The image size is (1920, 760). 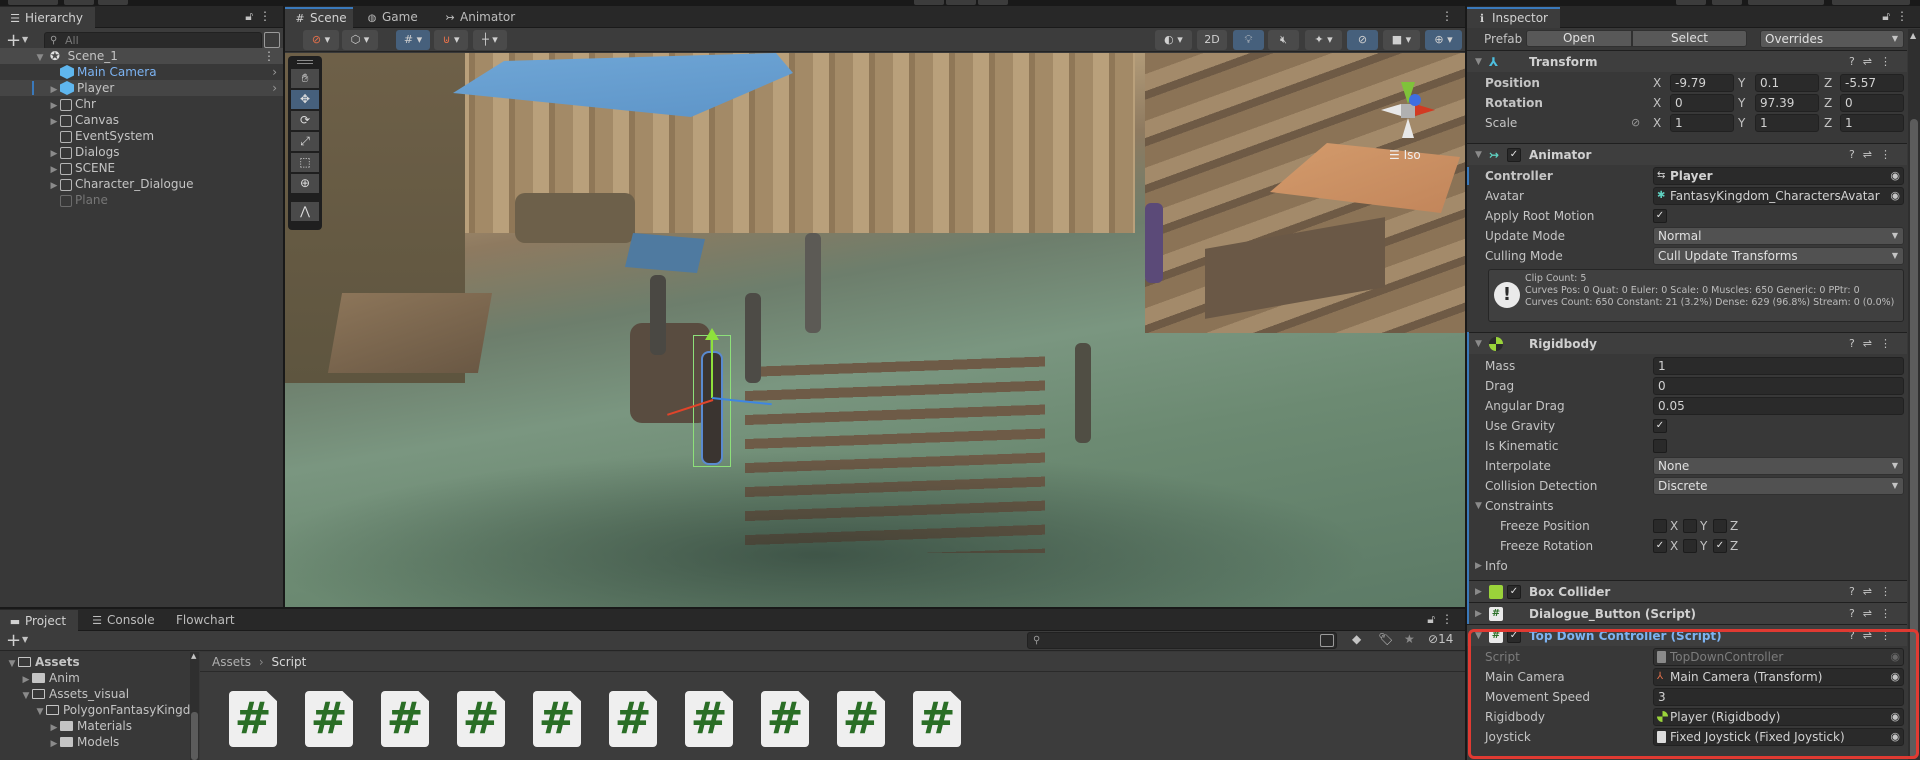 I want to click on tool-handle-dropdown: ⊘ ▾, so click(x=321, y=40).